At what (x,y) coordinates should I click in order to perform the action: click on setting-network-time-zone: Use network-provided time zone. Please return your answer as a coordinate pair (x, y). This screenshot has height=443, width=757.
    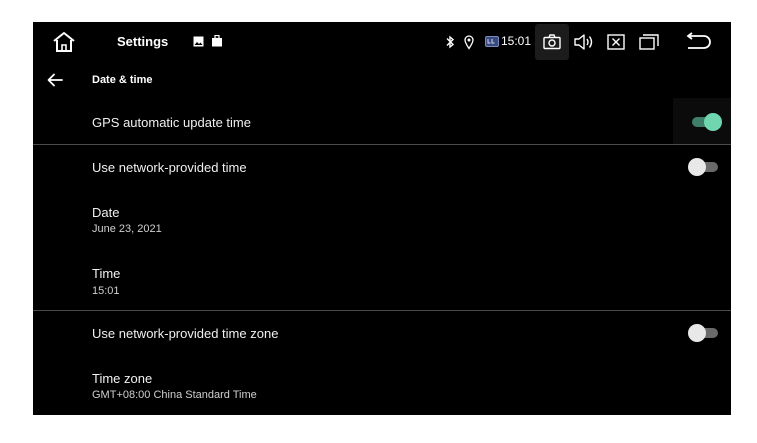
    Looking at the image, I should click on (382, 334).